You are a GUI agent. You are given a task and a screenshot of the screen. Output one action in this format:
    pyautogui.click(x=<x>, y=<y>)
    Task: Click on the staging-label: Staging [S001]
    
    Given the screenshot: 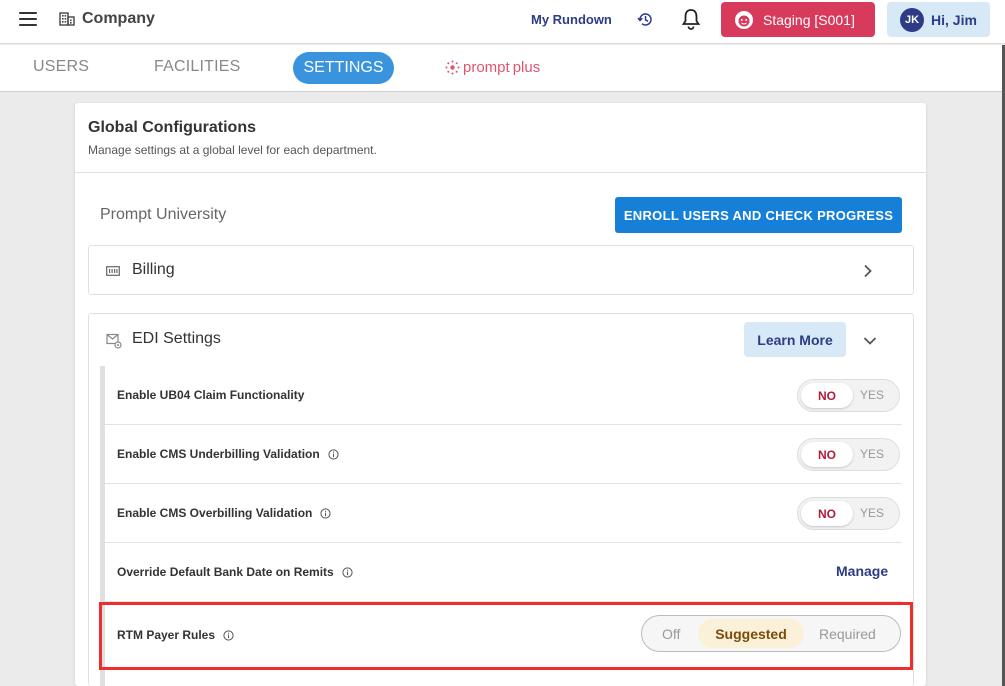 What is the action you would take?
    pyautogui.click(x=809, y=19)
    